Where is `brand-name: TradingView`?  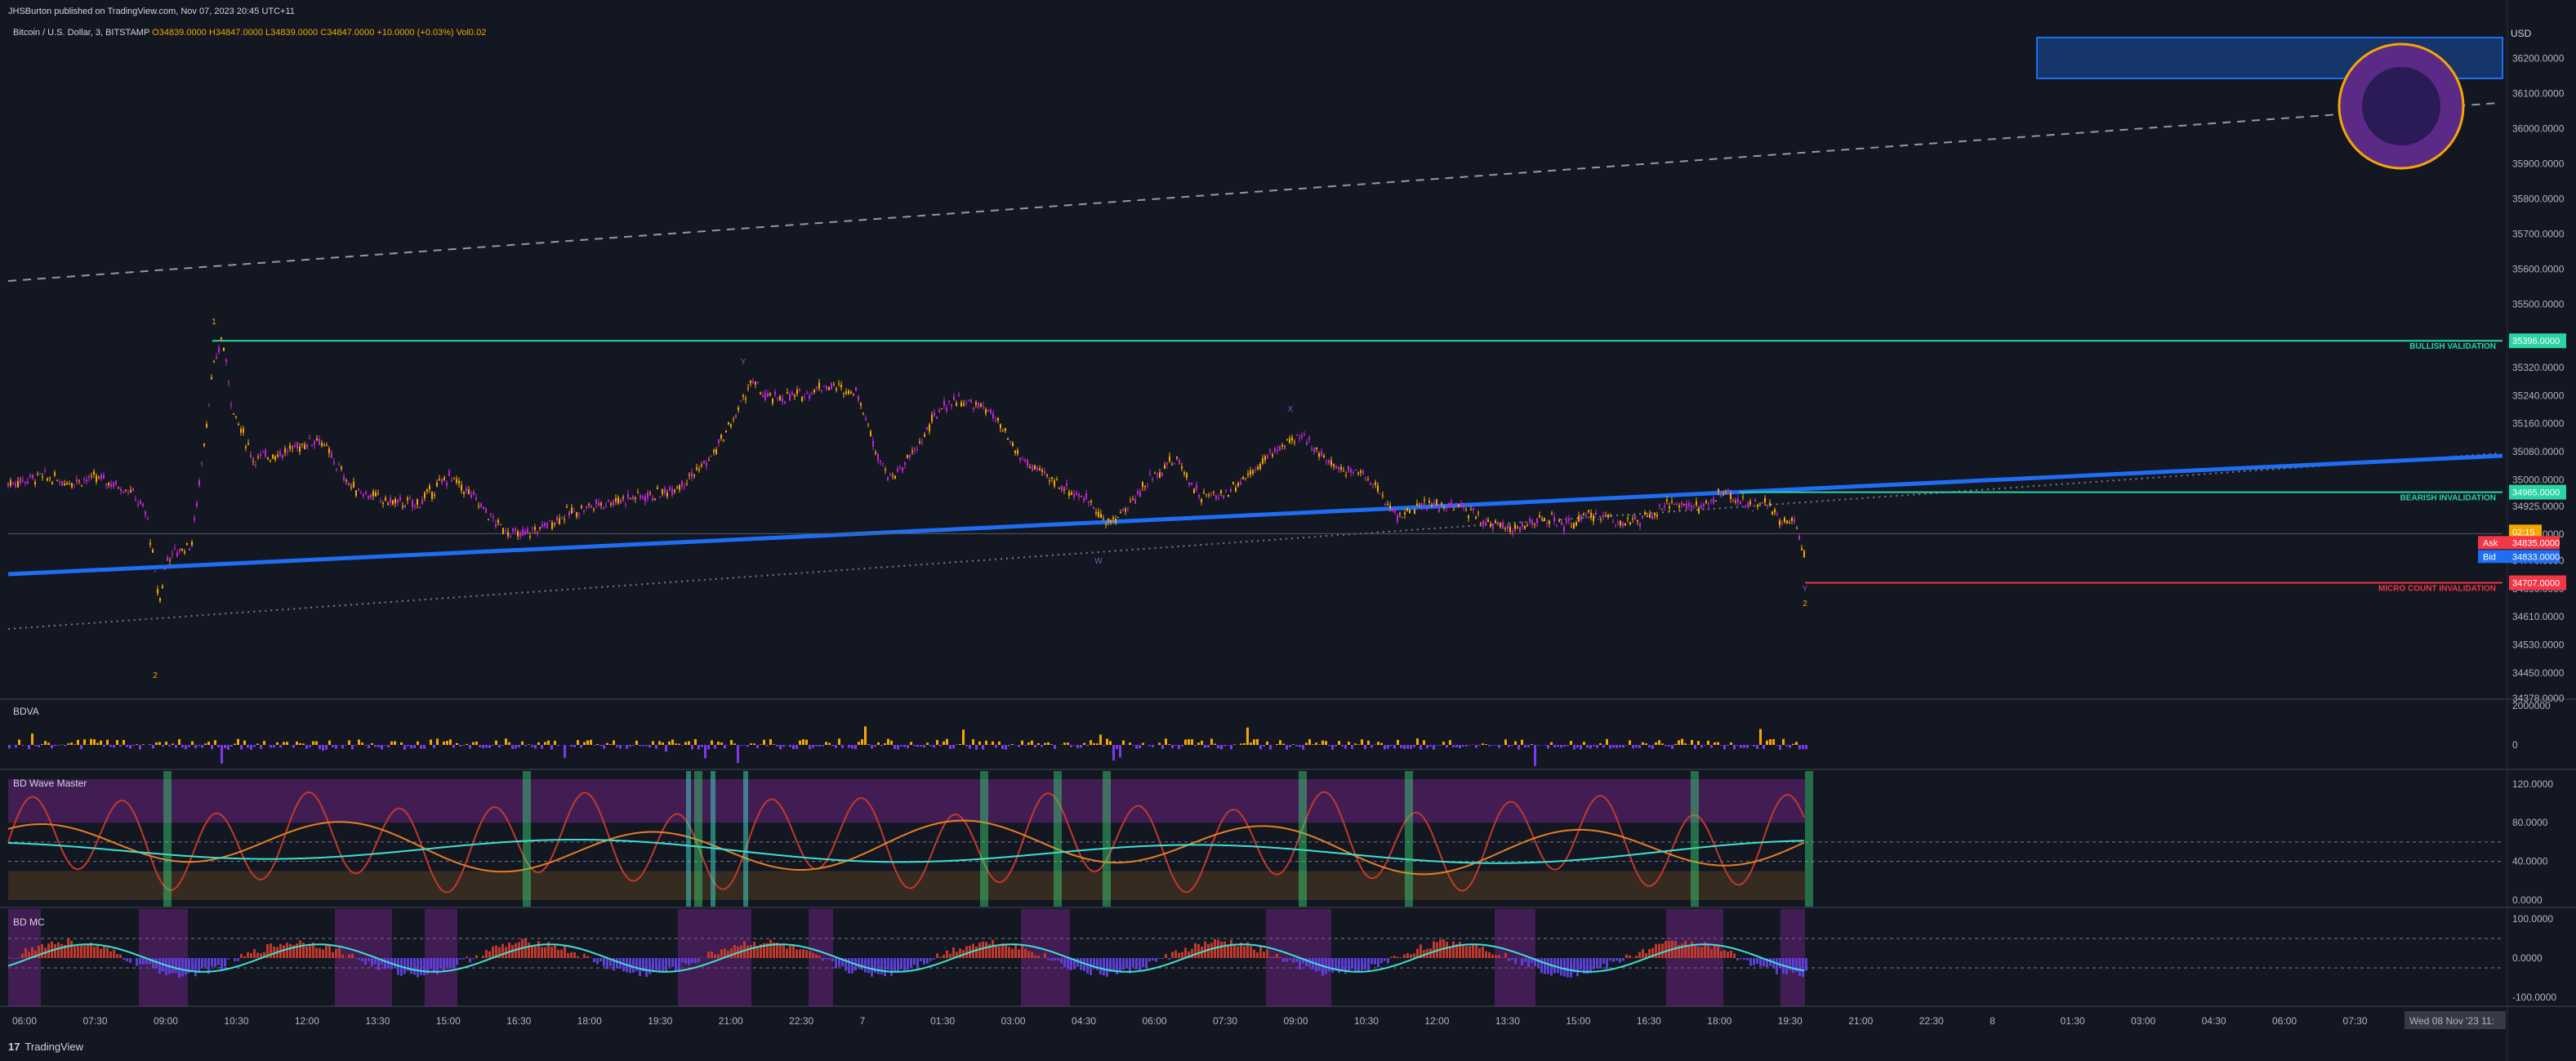 brand-name: TradingView is located at coordinates (54, 1047).